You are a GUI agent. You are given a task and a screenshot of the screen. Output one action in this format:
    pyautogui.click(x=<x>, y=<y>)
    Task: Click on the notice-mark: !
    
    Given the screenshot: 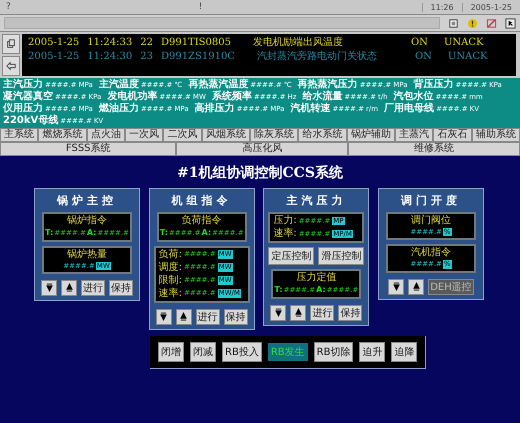 What is the action you would take?
    pyautogui.click(x=201, y=7)
    